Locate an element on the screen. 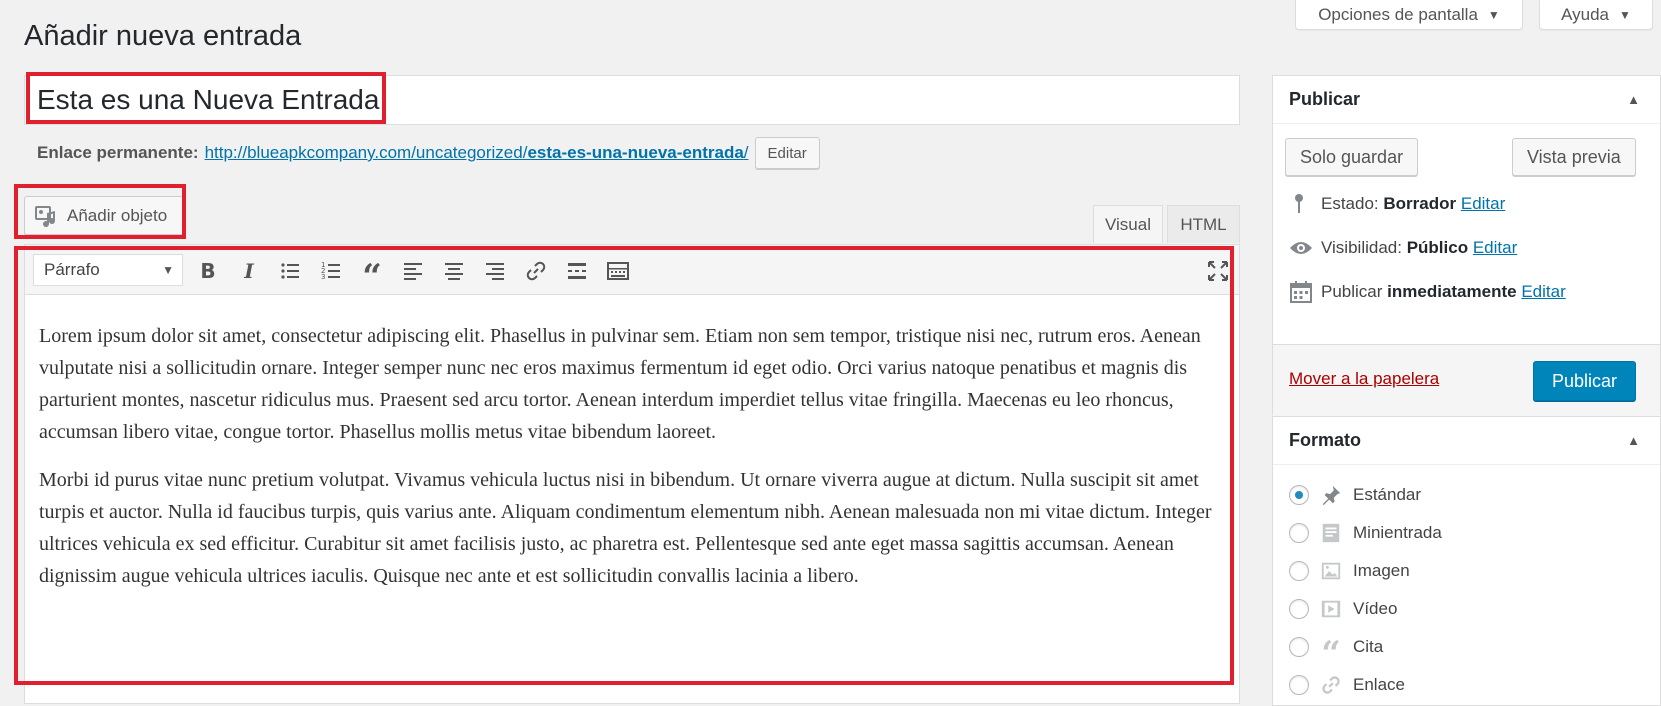  format-select: Párrafo ▼ is located at coordinates (108, 270).